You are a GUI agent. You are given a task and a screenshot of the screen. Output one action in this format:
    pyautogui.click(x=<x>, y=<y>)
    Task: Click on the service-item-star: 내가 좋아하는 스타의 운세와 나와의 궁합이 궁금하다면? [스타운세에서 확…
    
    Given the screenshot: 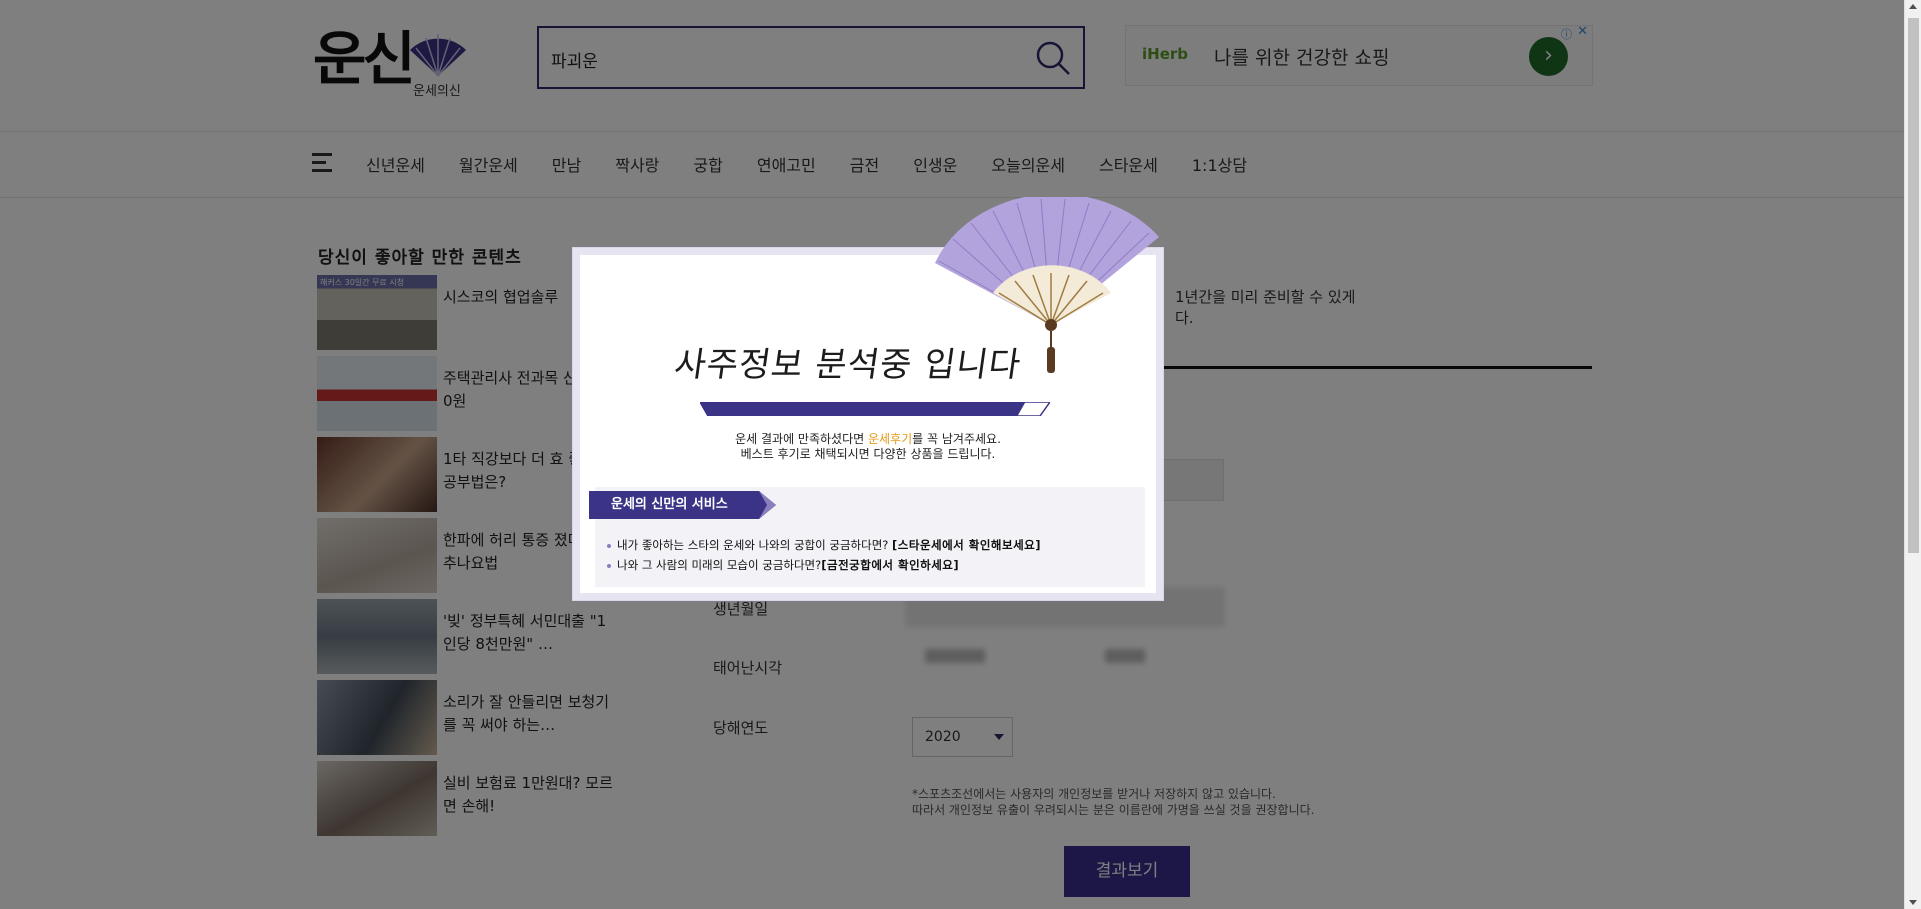 What is the action you would take?
    pyautogui.click(x=824, y=545)
    